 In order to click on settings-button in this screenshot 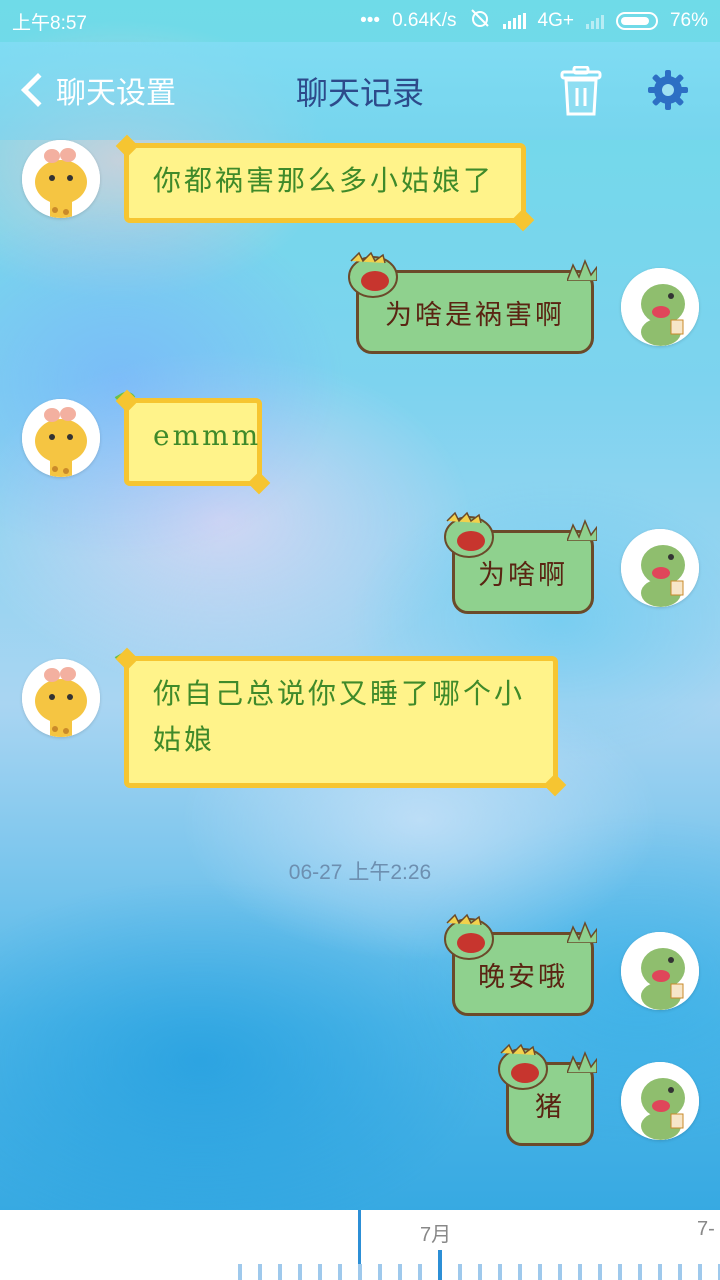, I will do `click(668, 90)`.